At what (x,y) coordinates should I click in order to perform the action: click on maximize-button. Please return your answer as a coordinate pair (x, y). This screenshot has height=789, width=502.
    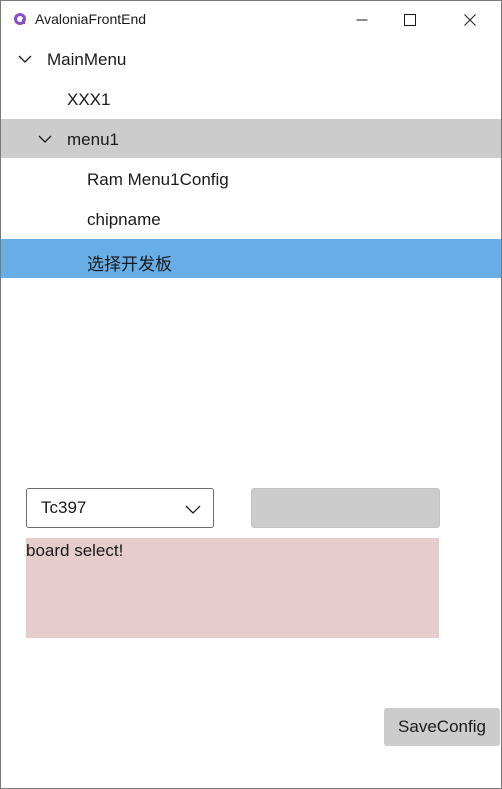
    Looking at the image, I should click on (410, 19).